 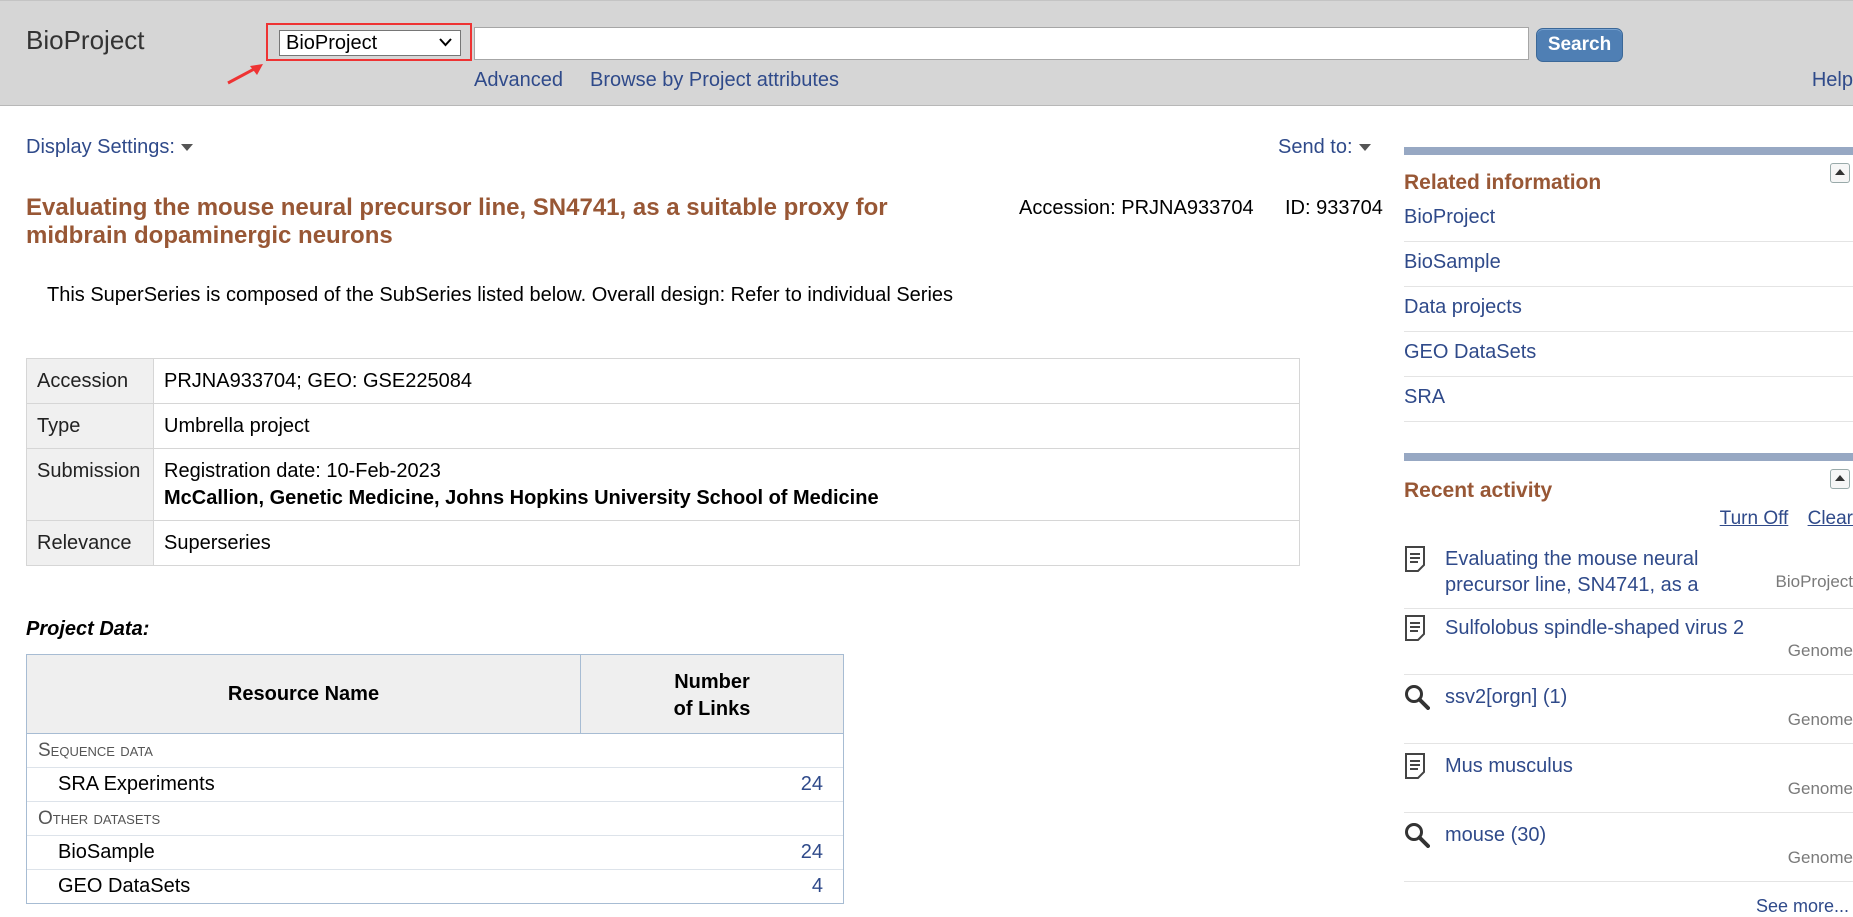 I want to click on database-select-value: BioProject, so click(x=332, y=43).